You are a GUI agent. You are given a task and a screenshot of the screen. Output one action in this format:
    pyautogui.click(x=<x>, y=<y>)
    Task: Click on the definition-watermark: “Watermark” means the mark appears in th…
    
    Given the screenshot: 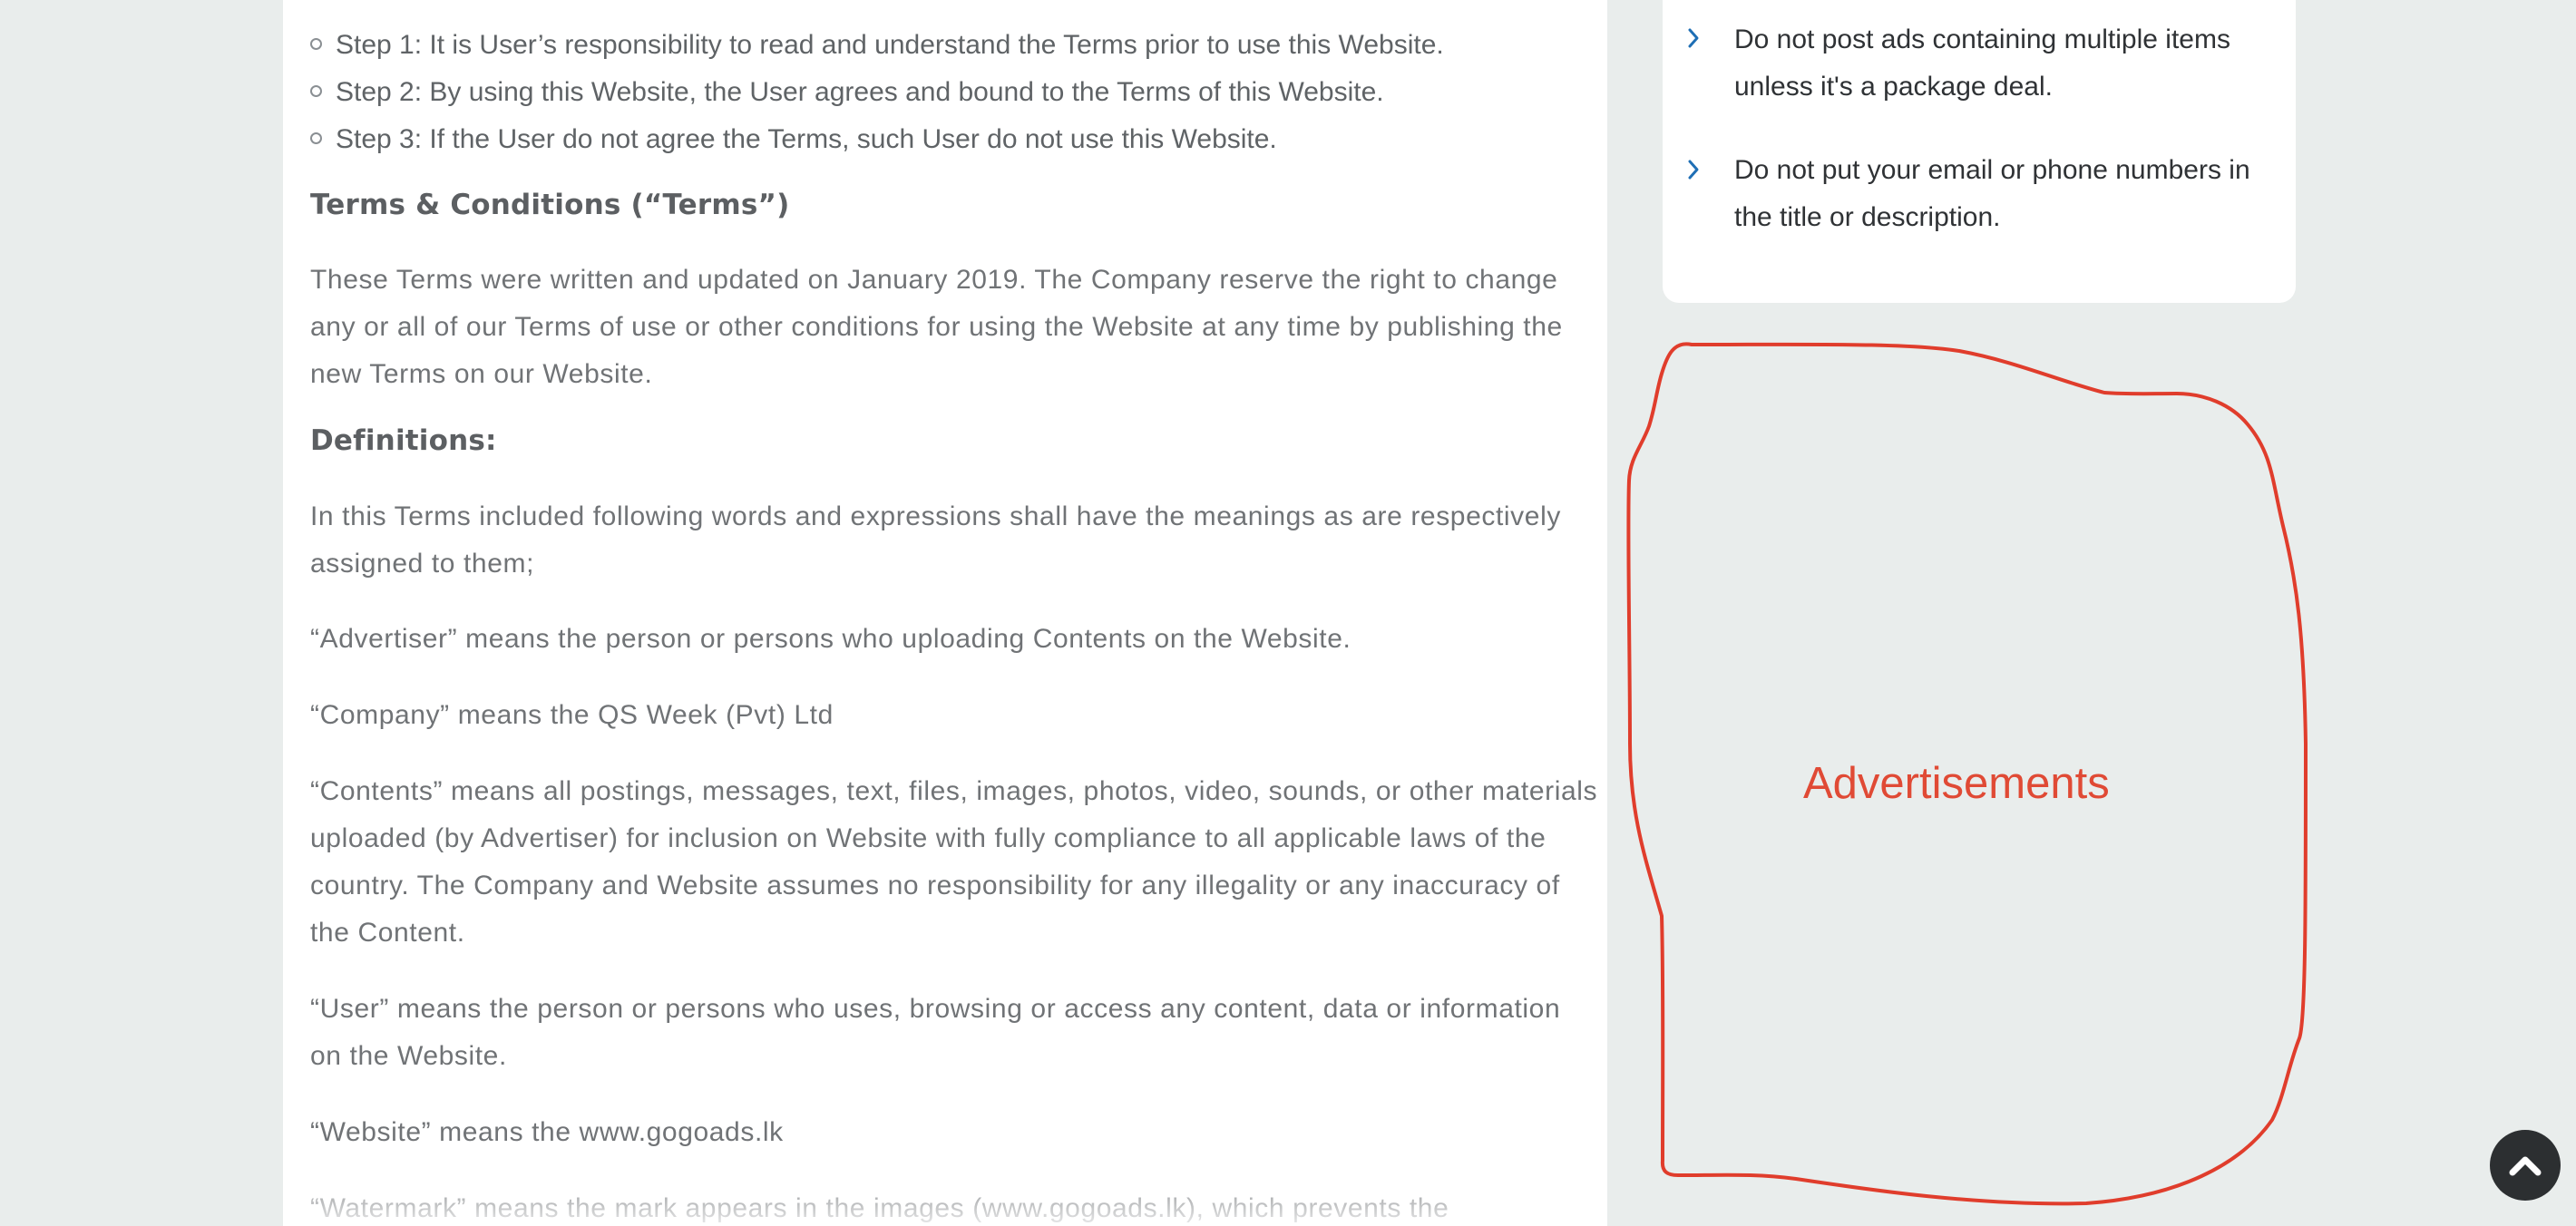 What is the action you would take?
    pyautogui.click(x=879, y=1208)
    